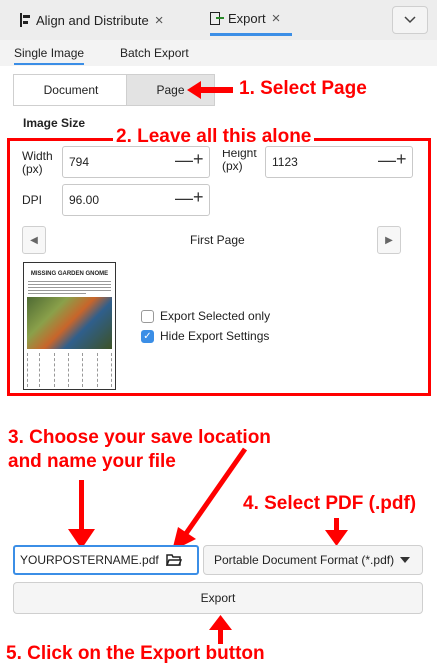  I want to click on align-icon, so click(25, 20).